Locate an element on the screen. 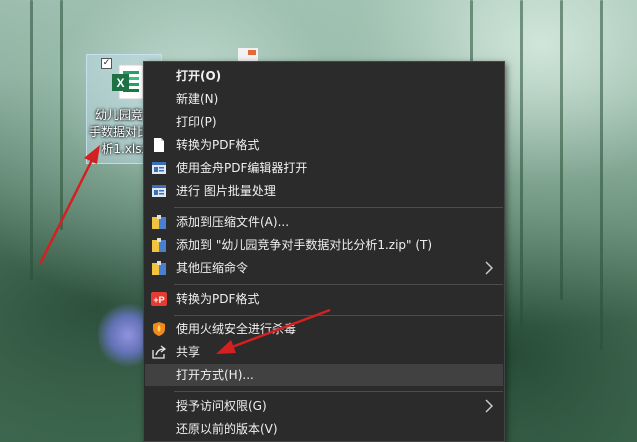 The image size is (637, 442). menu-item-convert-pdf-2: +P 转换为PDF格式 is located at coordinates (324, 299).